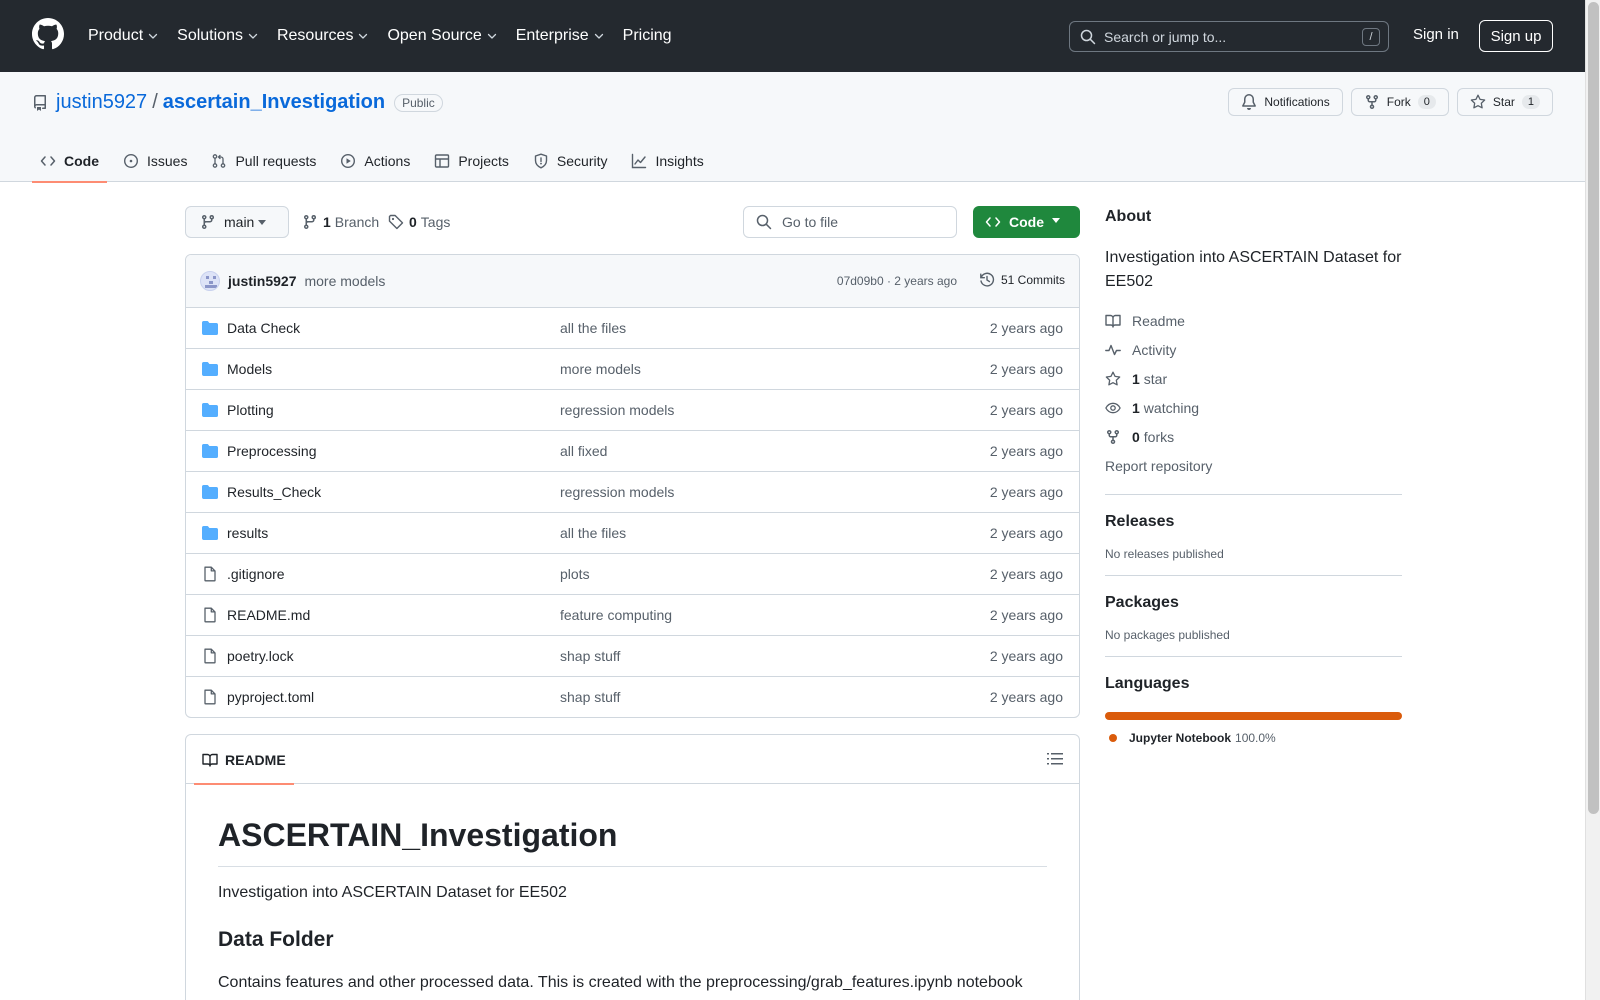 This screenshot has height=1000, width=1600. Describe the element at coordinates (1253, 522) in the screenshot. I see `releases-heading: Releases` at that location.